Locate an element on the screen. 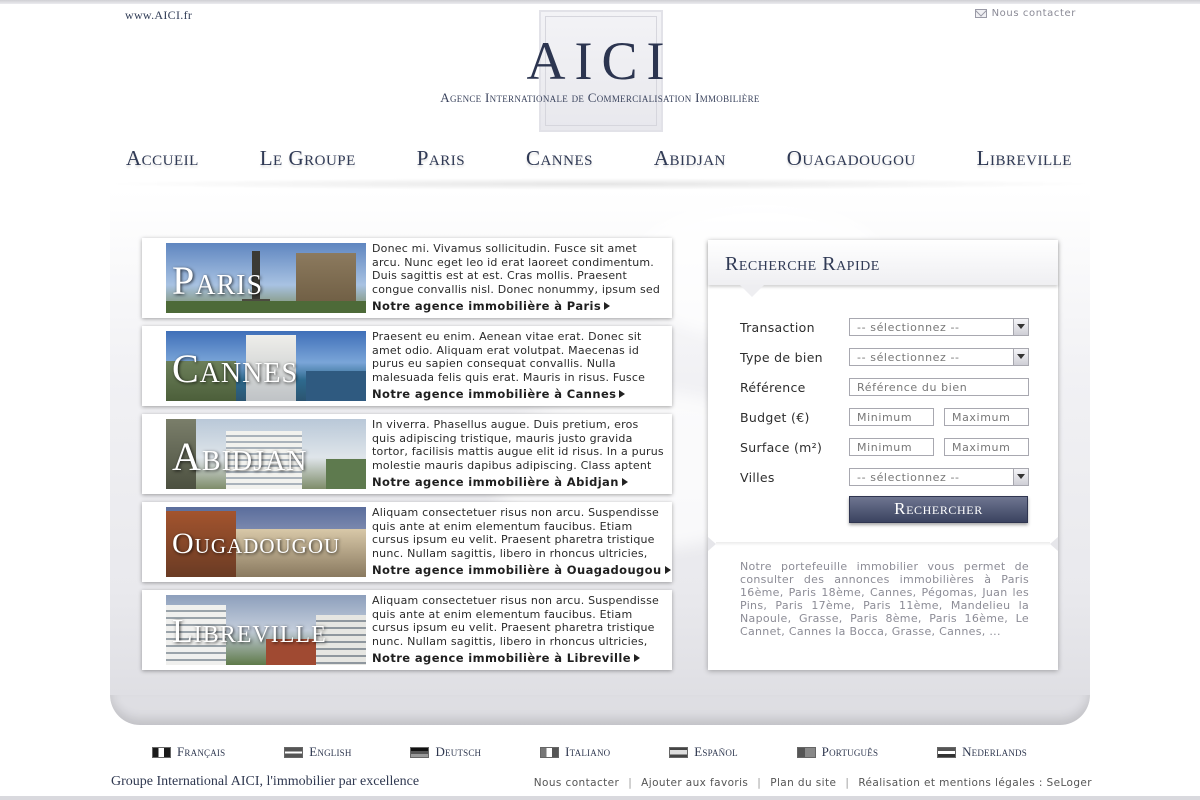 The image size is (1200, 800). agency-link-label: Notre agence immobilière à Ouagadougou is located at coordinates (517, 570).